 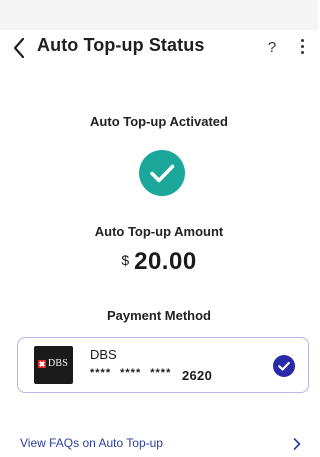 What do you see at coordinates (53, 365) in the screenshot?
I see `dbs-logo-icon: DBS` at bounding box center [53, 365].